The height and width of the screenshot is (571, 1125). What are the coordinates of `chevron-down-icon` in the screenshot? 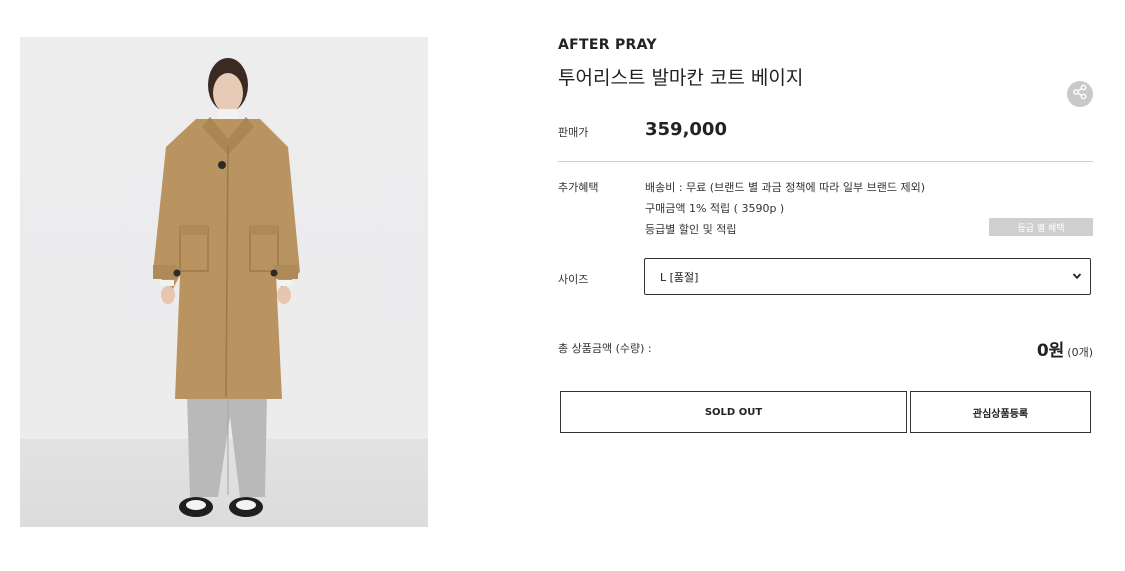 It's located at (1077, 277).